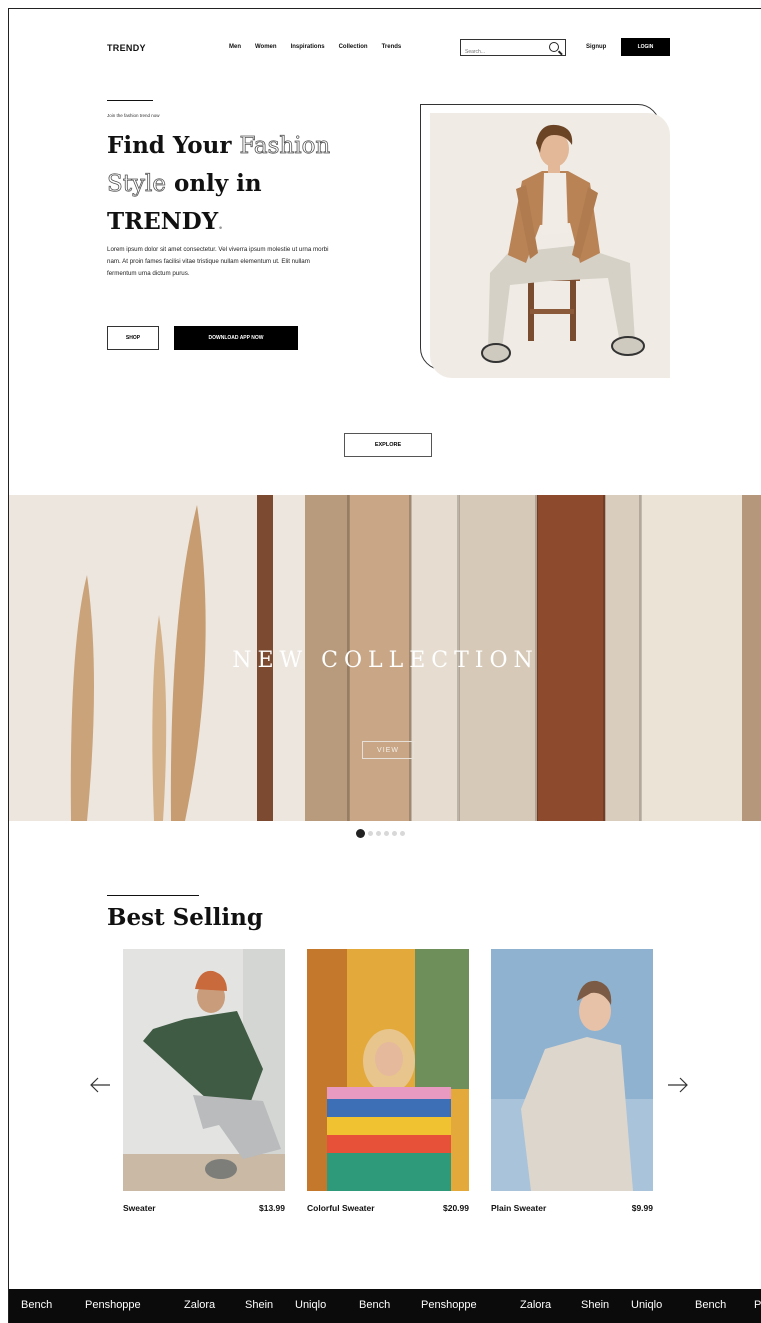 This screenshot has width=761, height=1323. What do you see at coordinates (645, 47) in the screenshot?
I see `login-button: LOGIN` at bounding box center [645, 47].